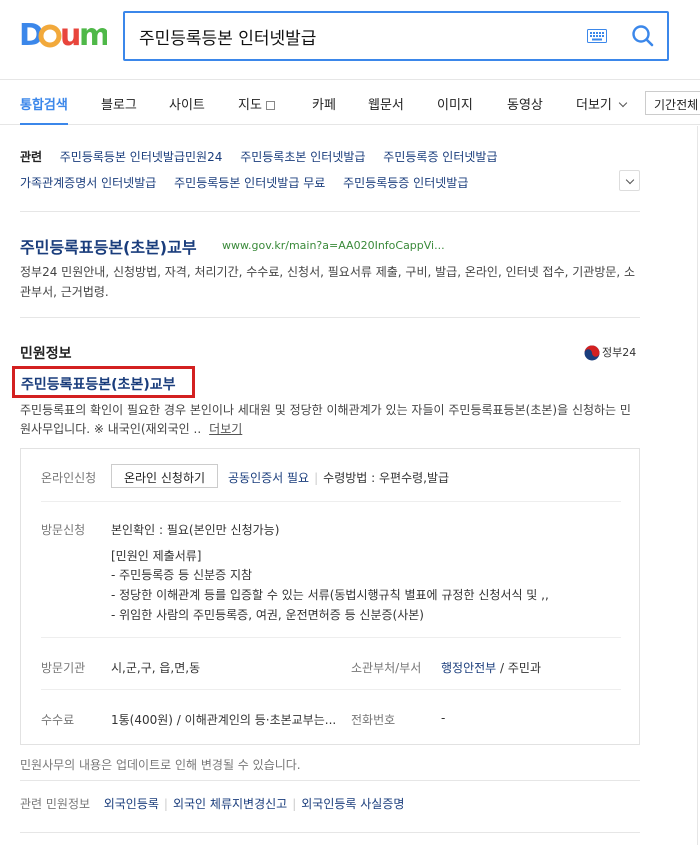  I want to click on tab-video: 동영상, so click(525, 103).